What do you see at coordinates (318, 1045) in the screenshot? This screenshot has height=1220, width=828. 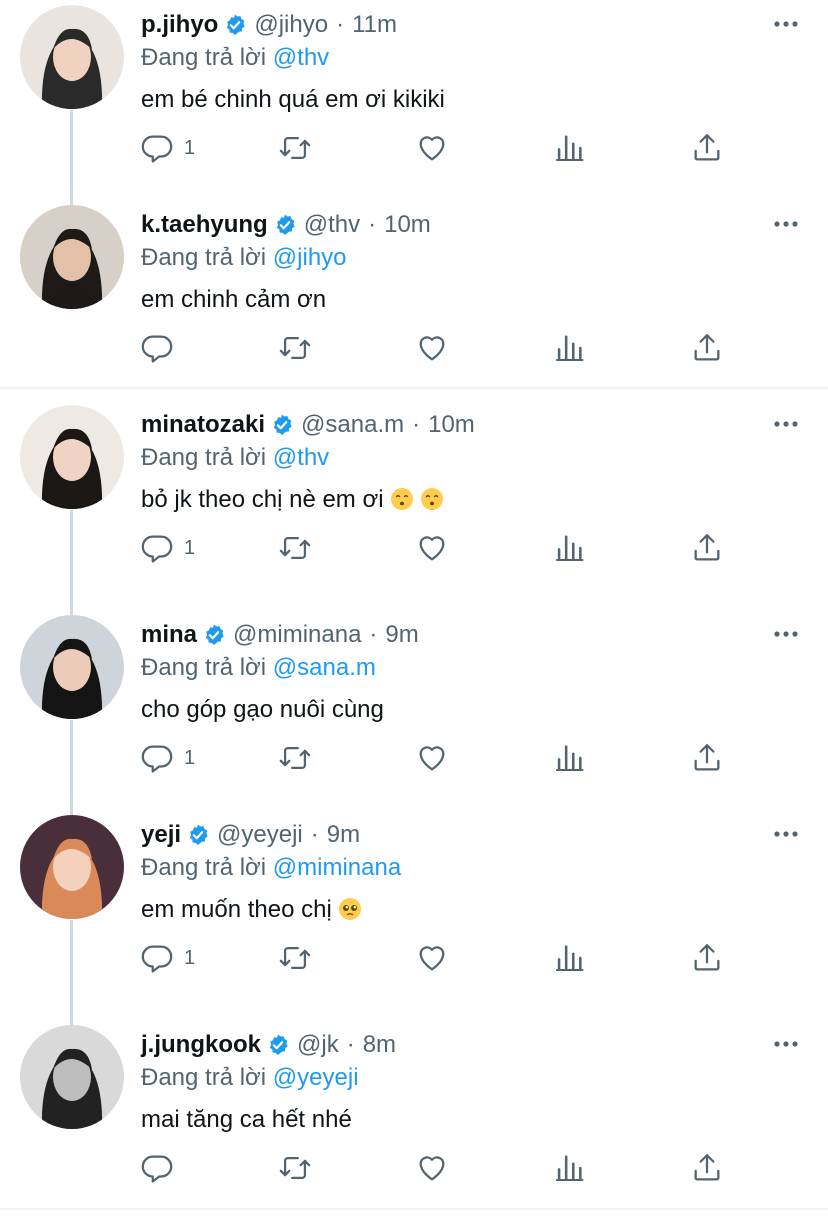 I see `user-handle: @jk` at bounding box center [318, 1045].